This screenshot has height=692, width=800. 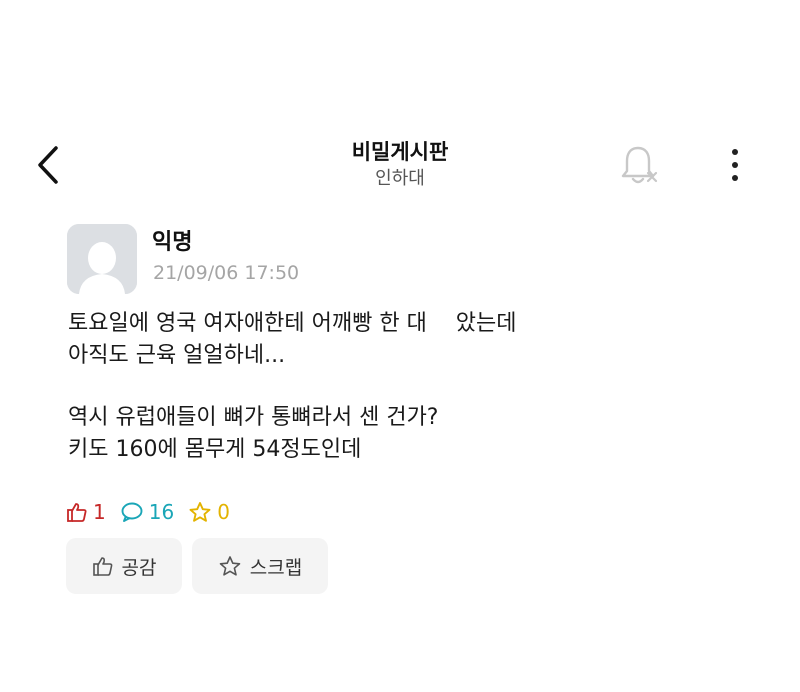 What do you see at coordinates (161, 512) in the screenshot?
I see `comment-count: 16` at bounding box center [161, 512].